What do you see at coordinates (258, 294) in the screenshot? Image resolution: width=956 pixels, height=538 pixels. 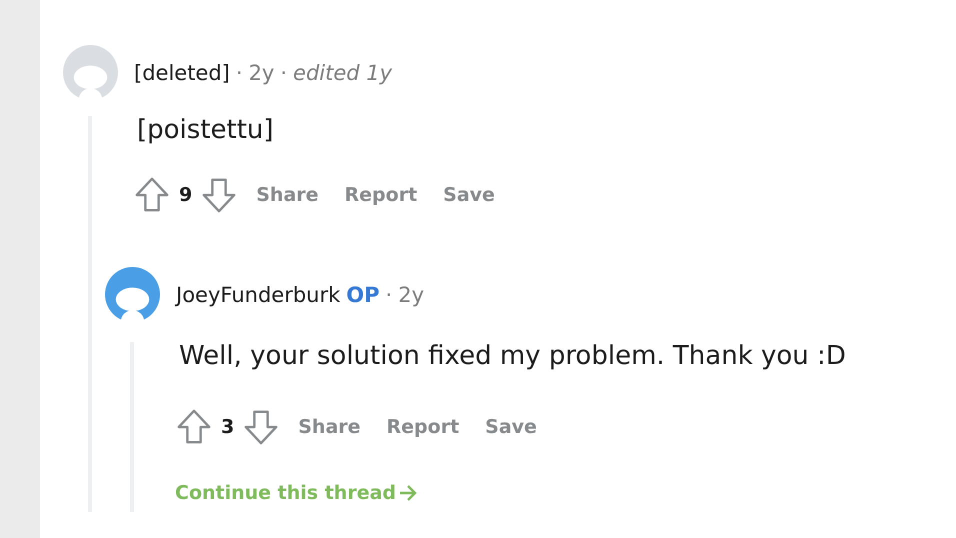 I see `author-name: JoeyFunderburk` at bounding box center [258, 294].